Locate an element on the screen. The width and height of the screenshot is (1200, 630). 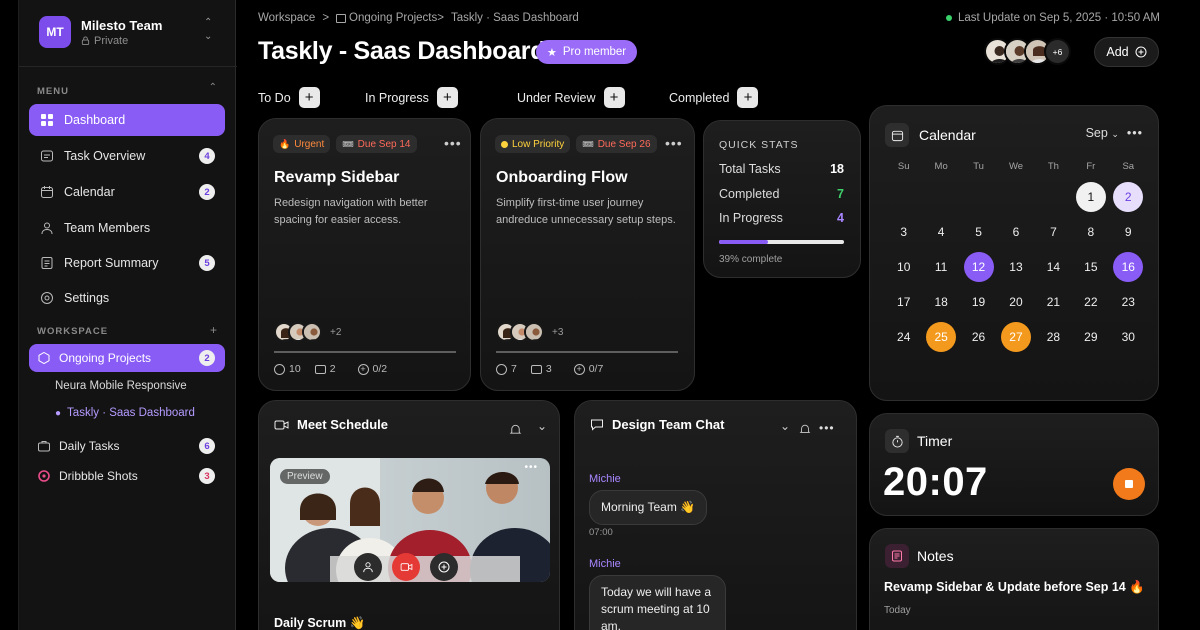
month-selector: Sep ⌄ is located at coordinates (1102, 133).